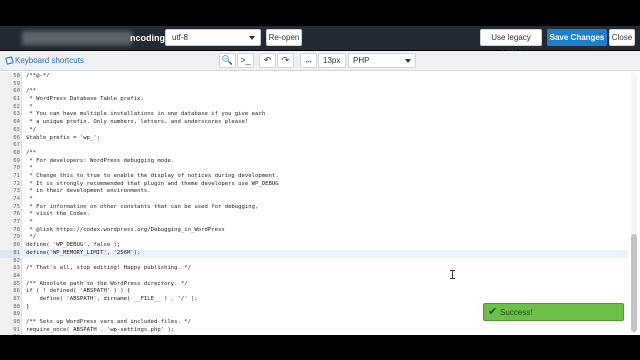  I want to click on line-number: 89, so click(16, 314).